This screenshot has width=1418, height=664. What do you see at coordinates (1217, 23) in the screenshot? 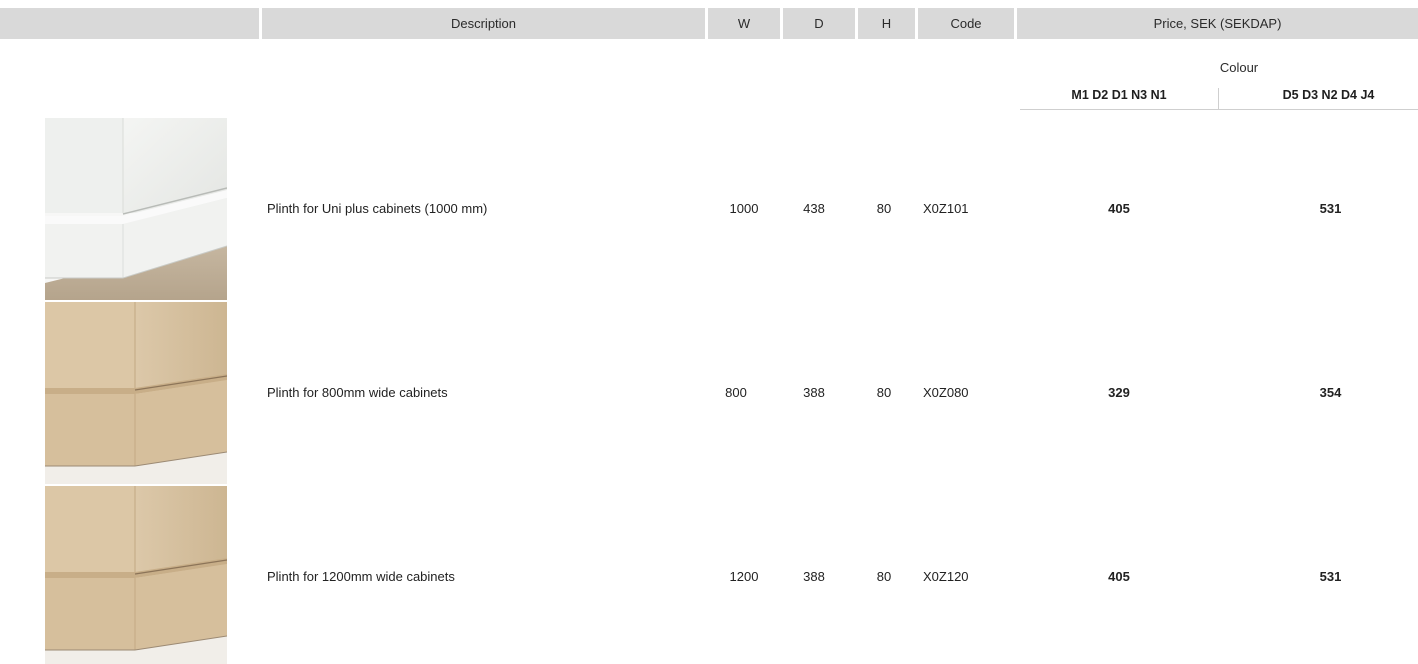
I see `header-price: Price, SEK (SEKDAP)` at bounding box center [1217, 23].